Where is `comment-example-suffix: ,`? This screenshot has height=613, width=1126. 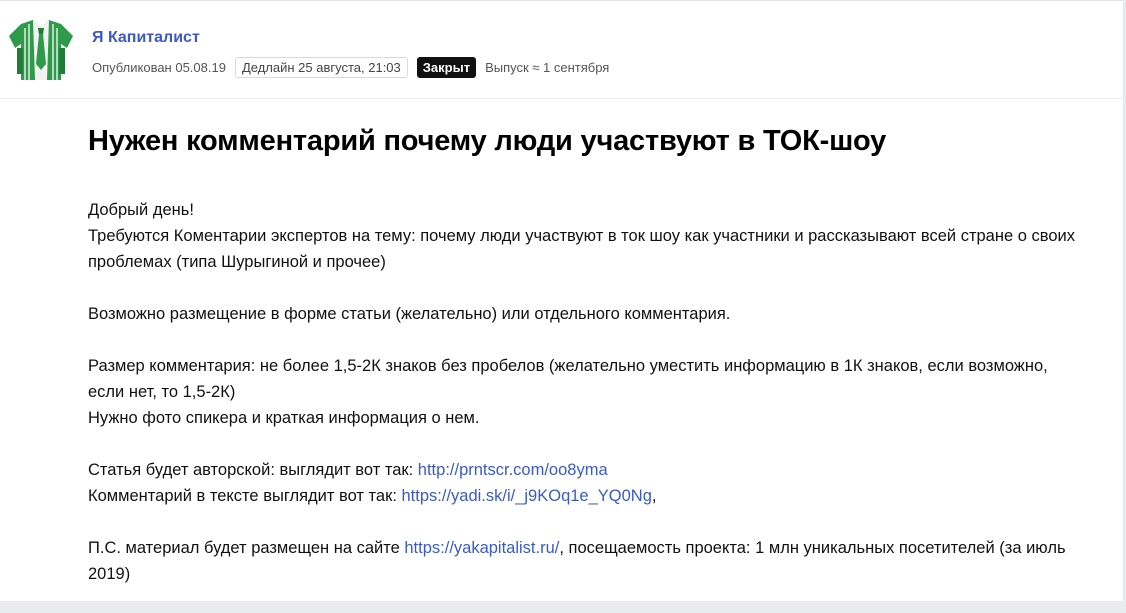
comment-example-suffix: , is located at coordinates (654, 496).